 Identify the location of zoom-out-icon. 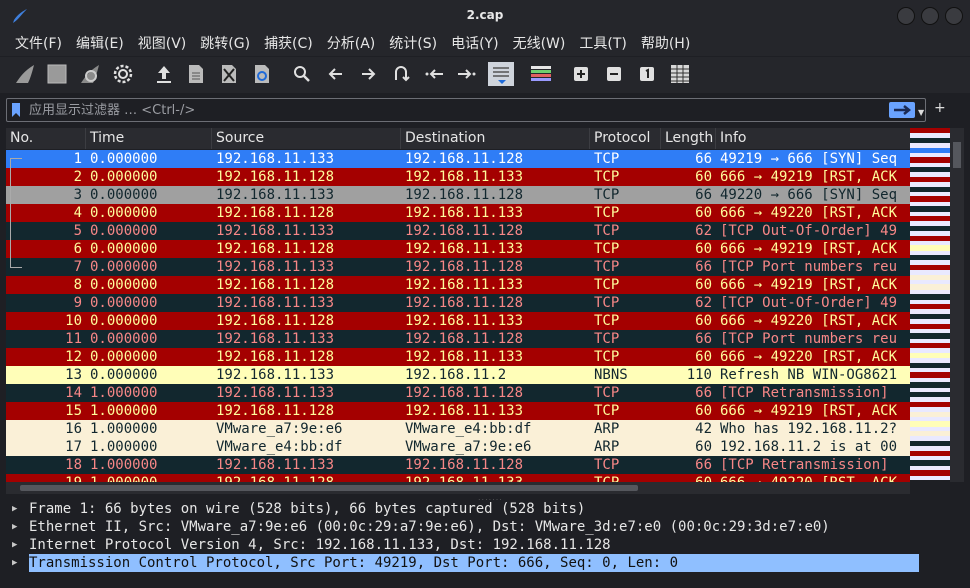
(614, 74).